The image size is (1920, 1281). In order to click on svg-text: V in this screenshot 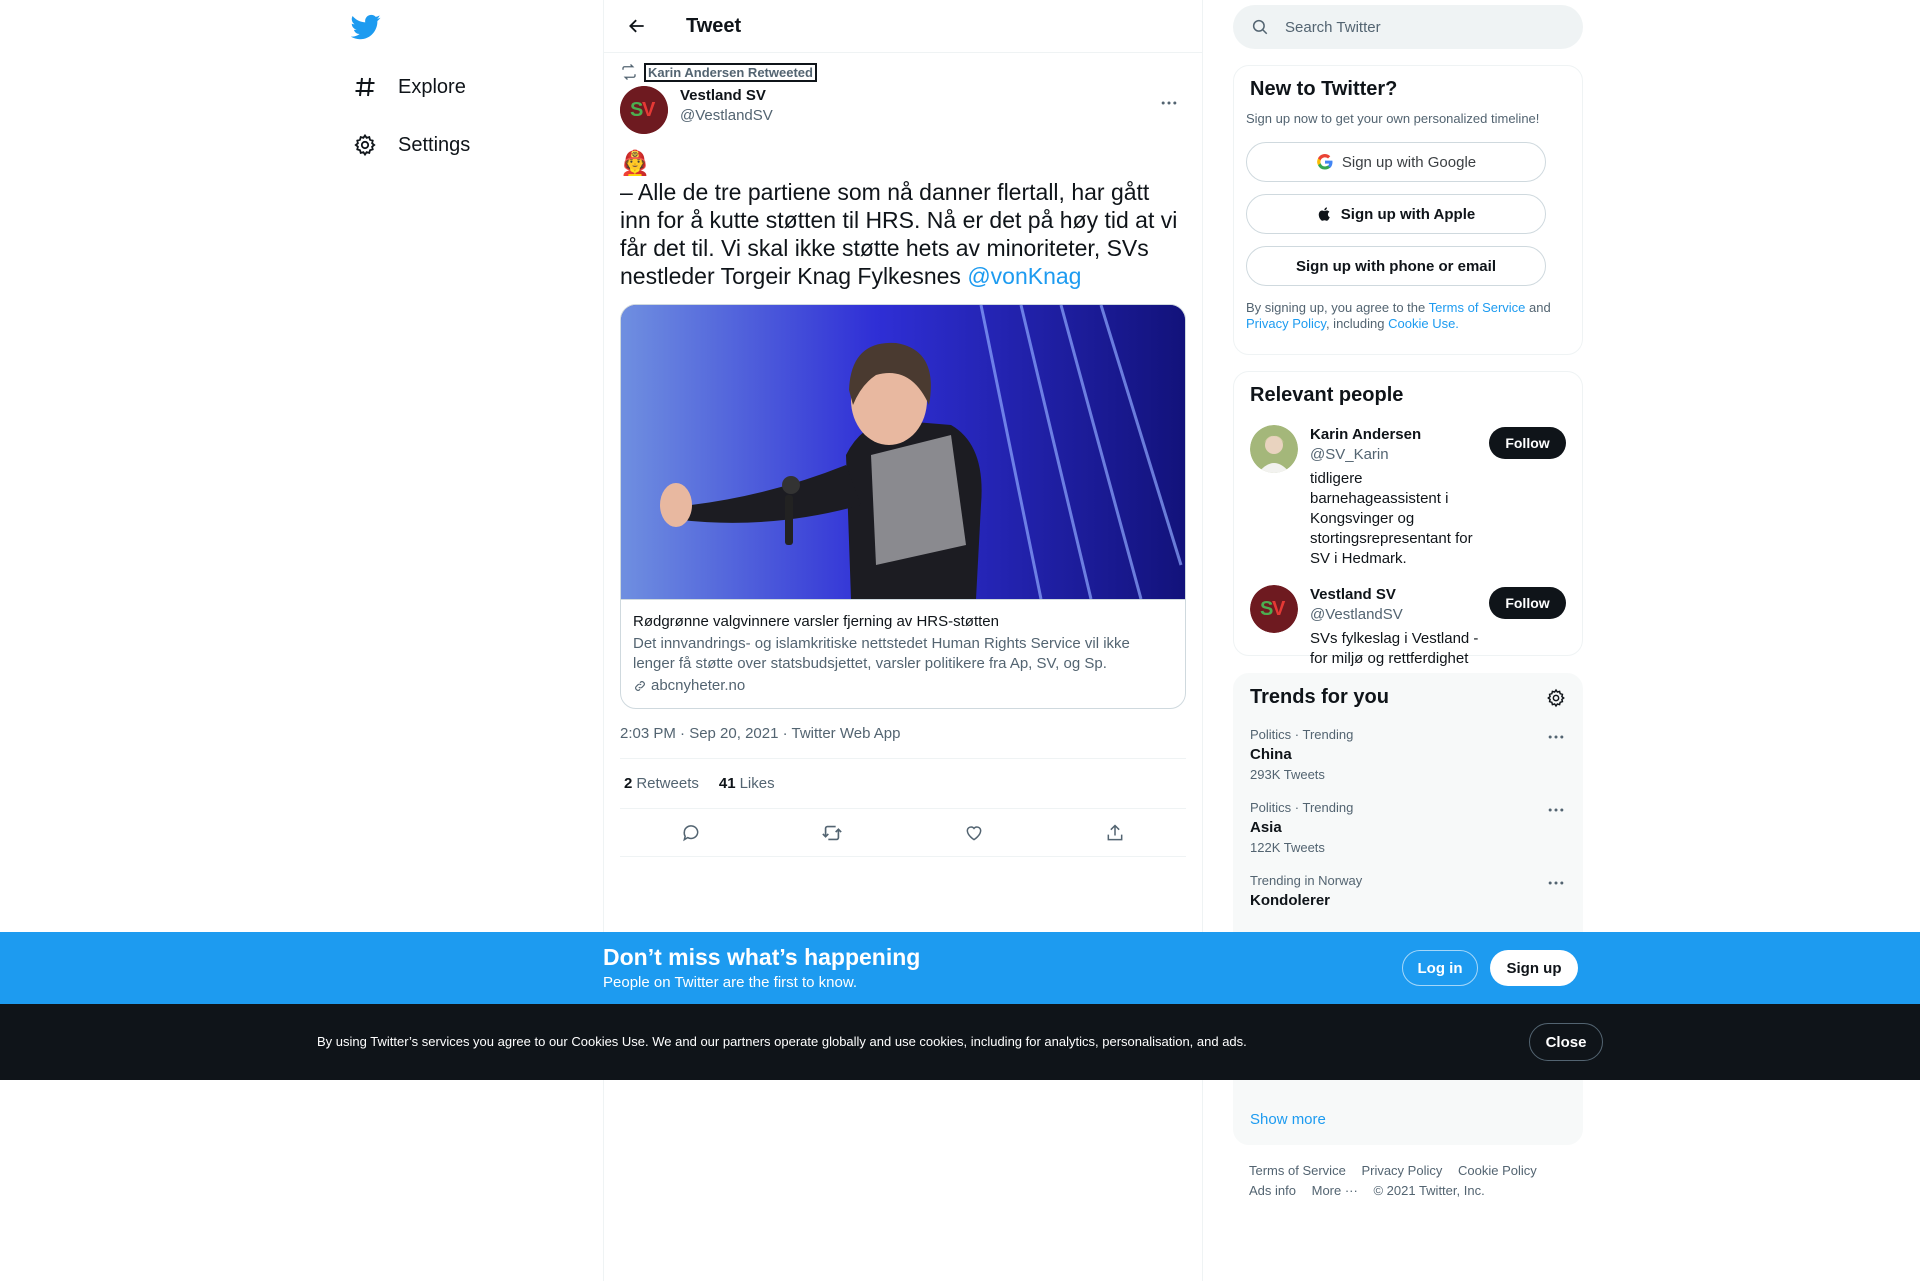, I will do `click(649, 110)`.